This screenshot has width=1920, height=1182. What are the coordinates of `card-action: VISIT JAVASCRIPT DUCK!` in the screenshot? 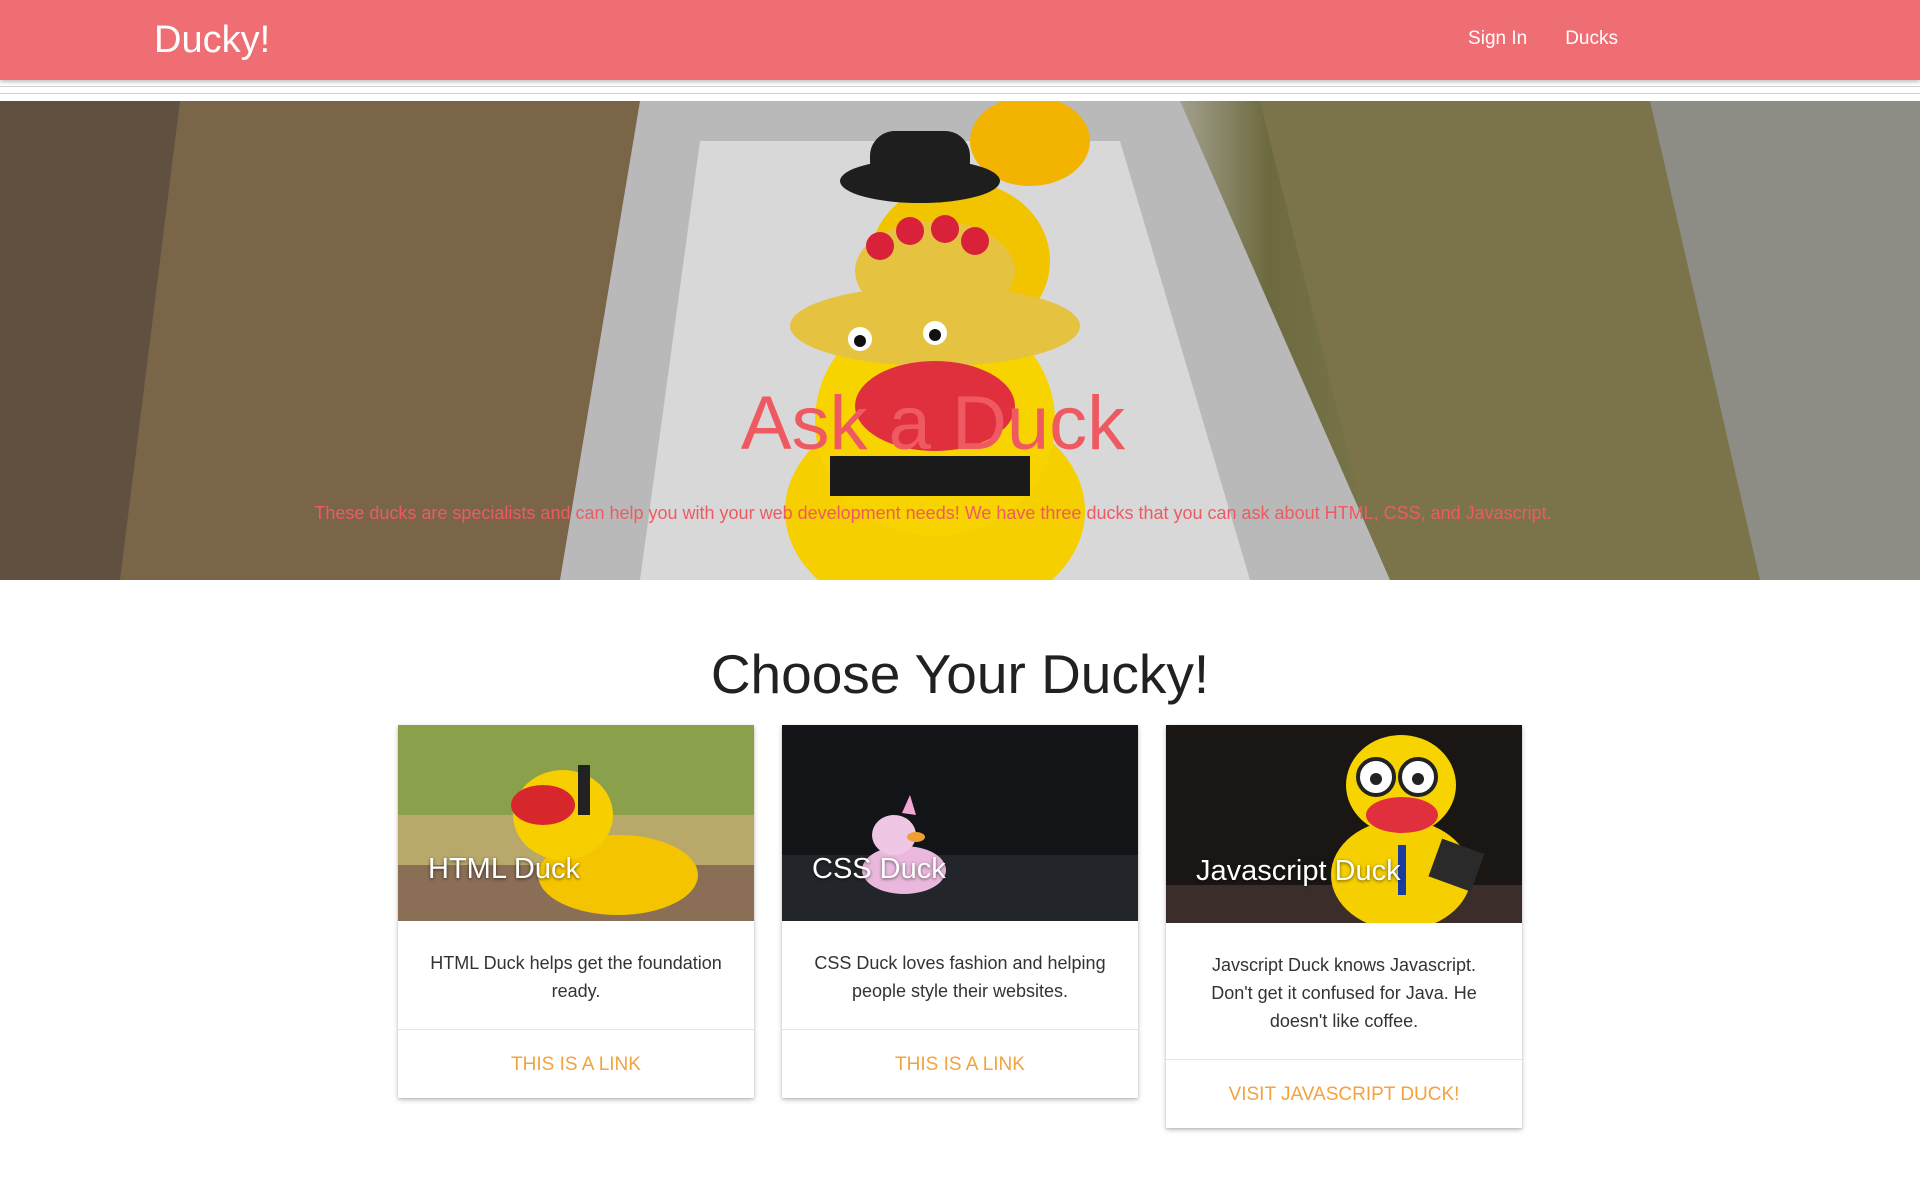 It's located at (1344, 1093).